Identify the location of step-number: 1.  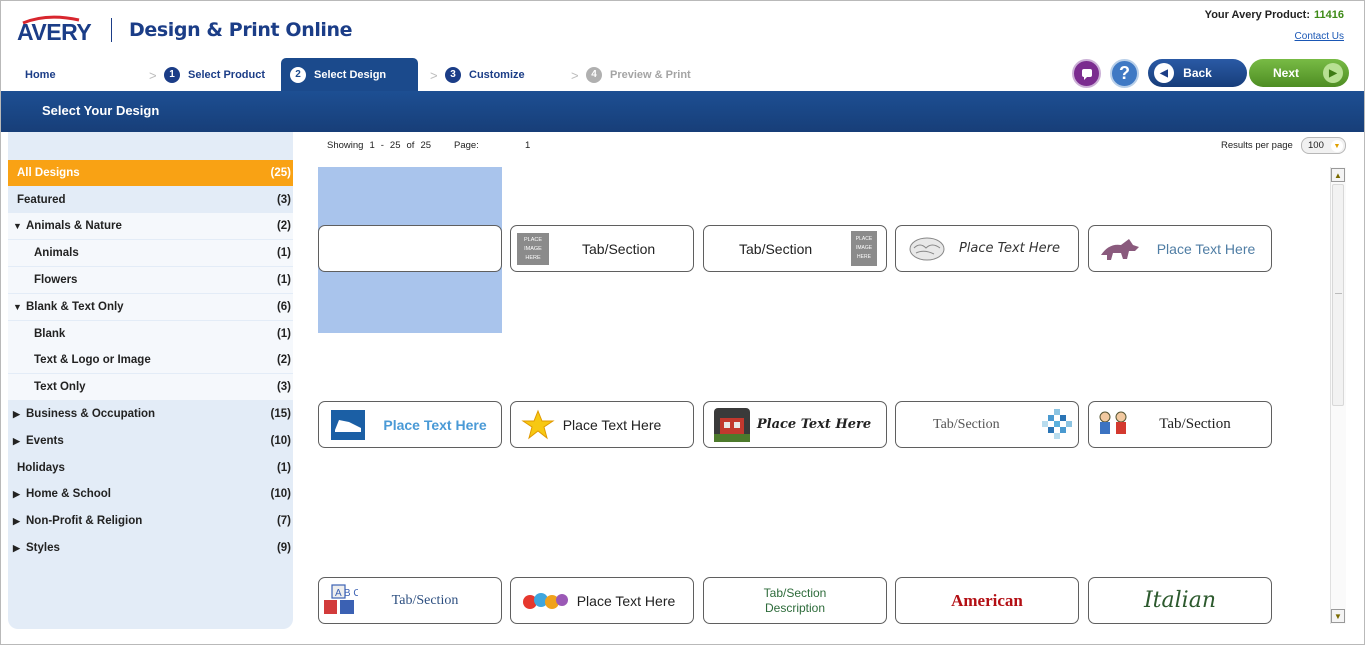
(172, 74).